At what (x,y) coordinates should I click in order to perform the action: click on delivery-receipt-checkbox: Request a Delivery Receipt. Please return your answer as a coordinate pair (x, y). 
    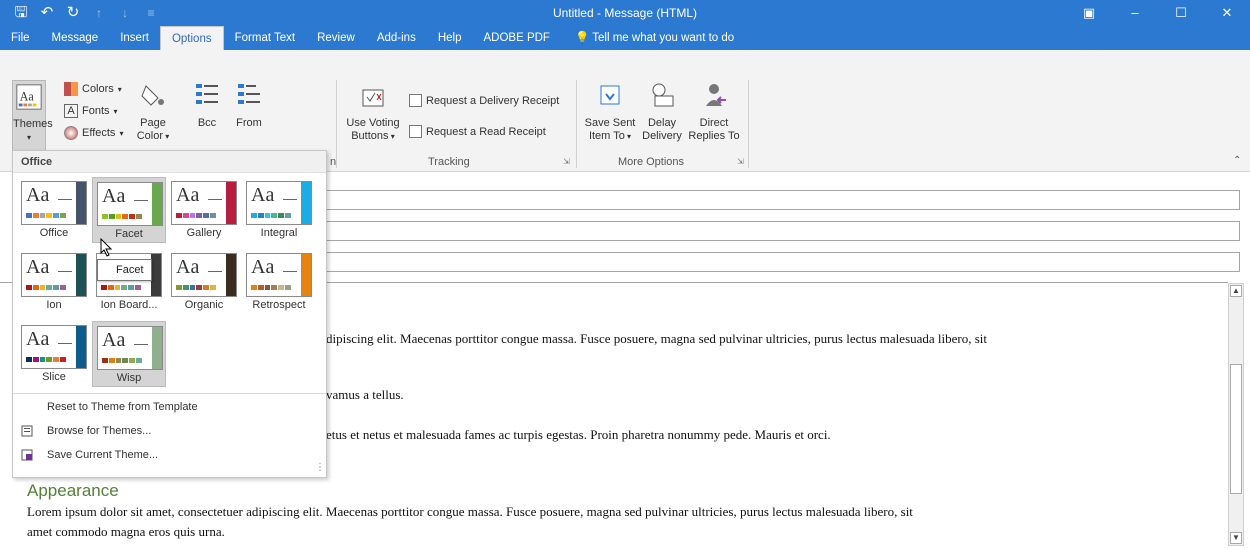
    Looking at the image, I should click on (484, 100).